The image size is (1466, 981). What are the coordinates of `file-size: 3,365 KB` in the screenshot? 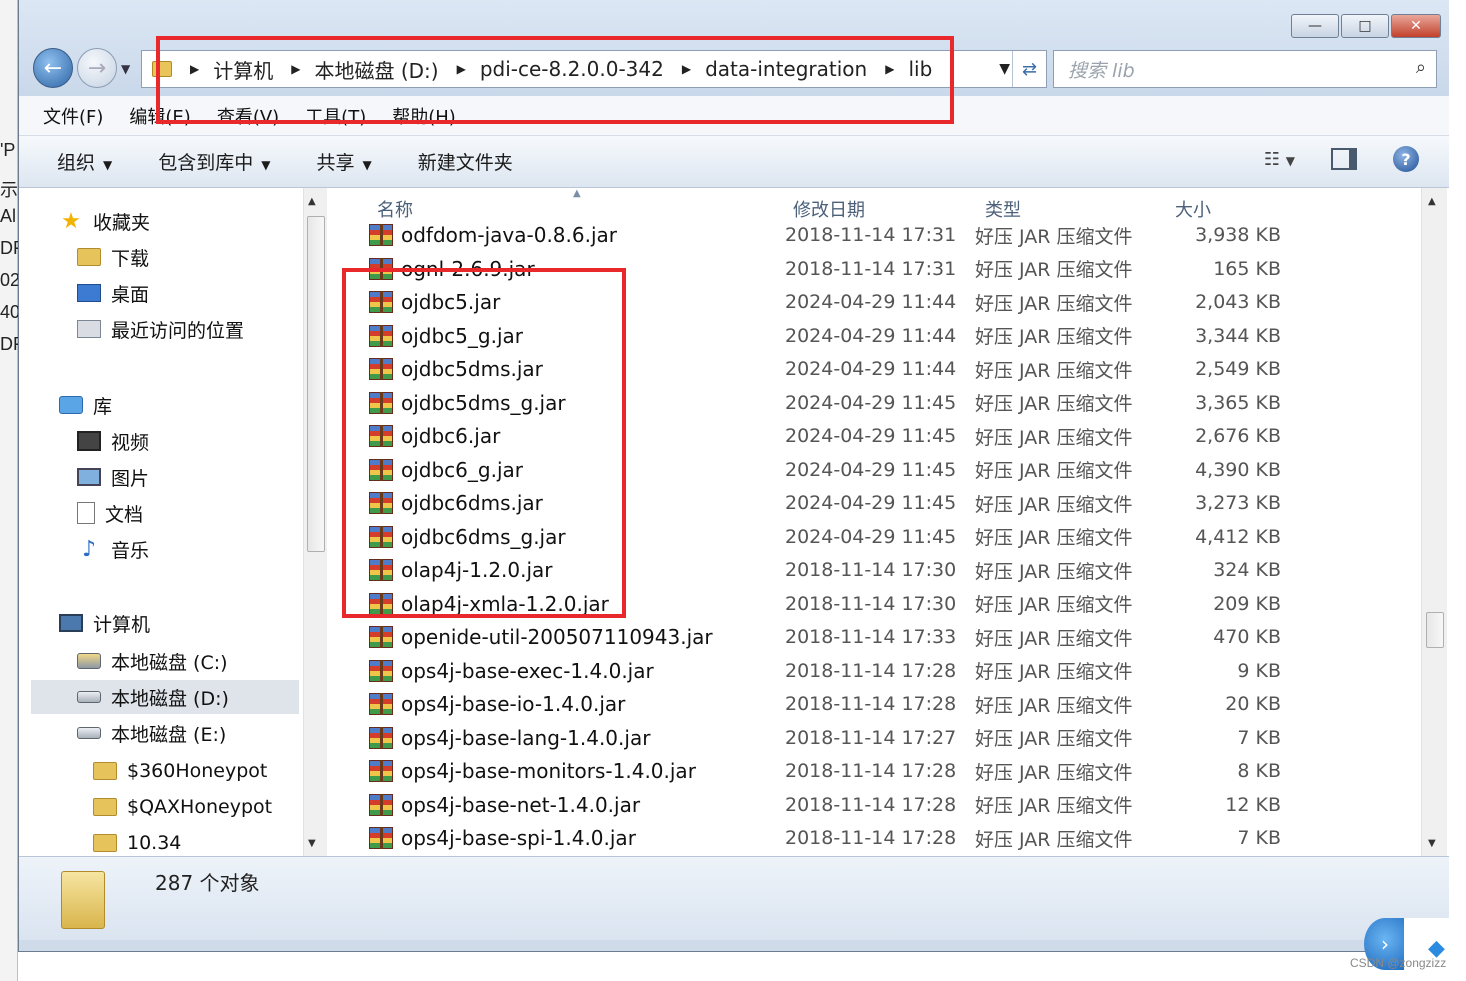 It's located at (1238, 402).